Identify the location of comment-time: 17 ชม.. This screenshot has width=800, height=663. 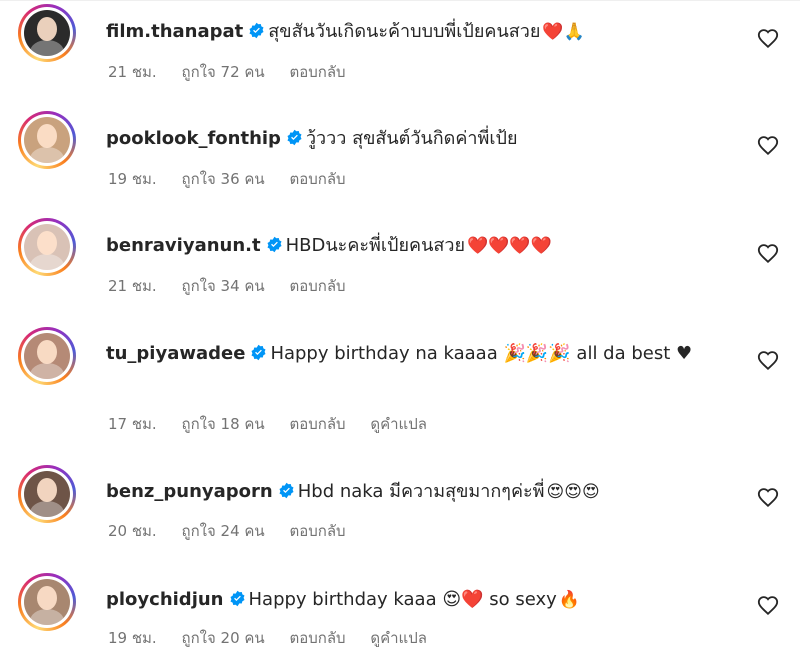
(132, 424).